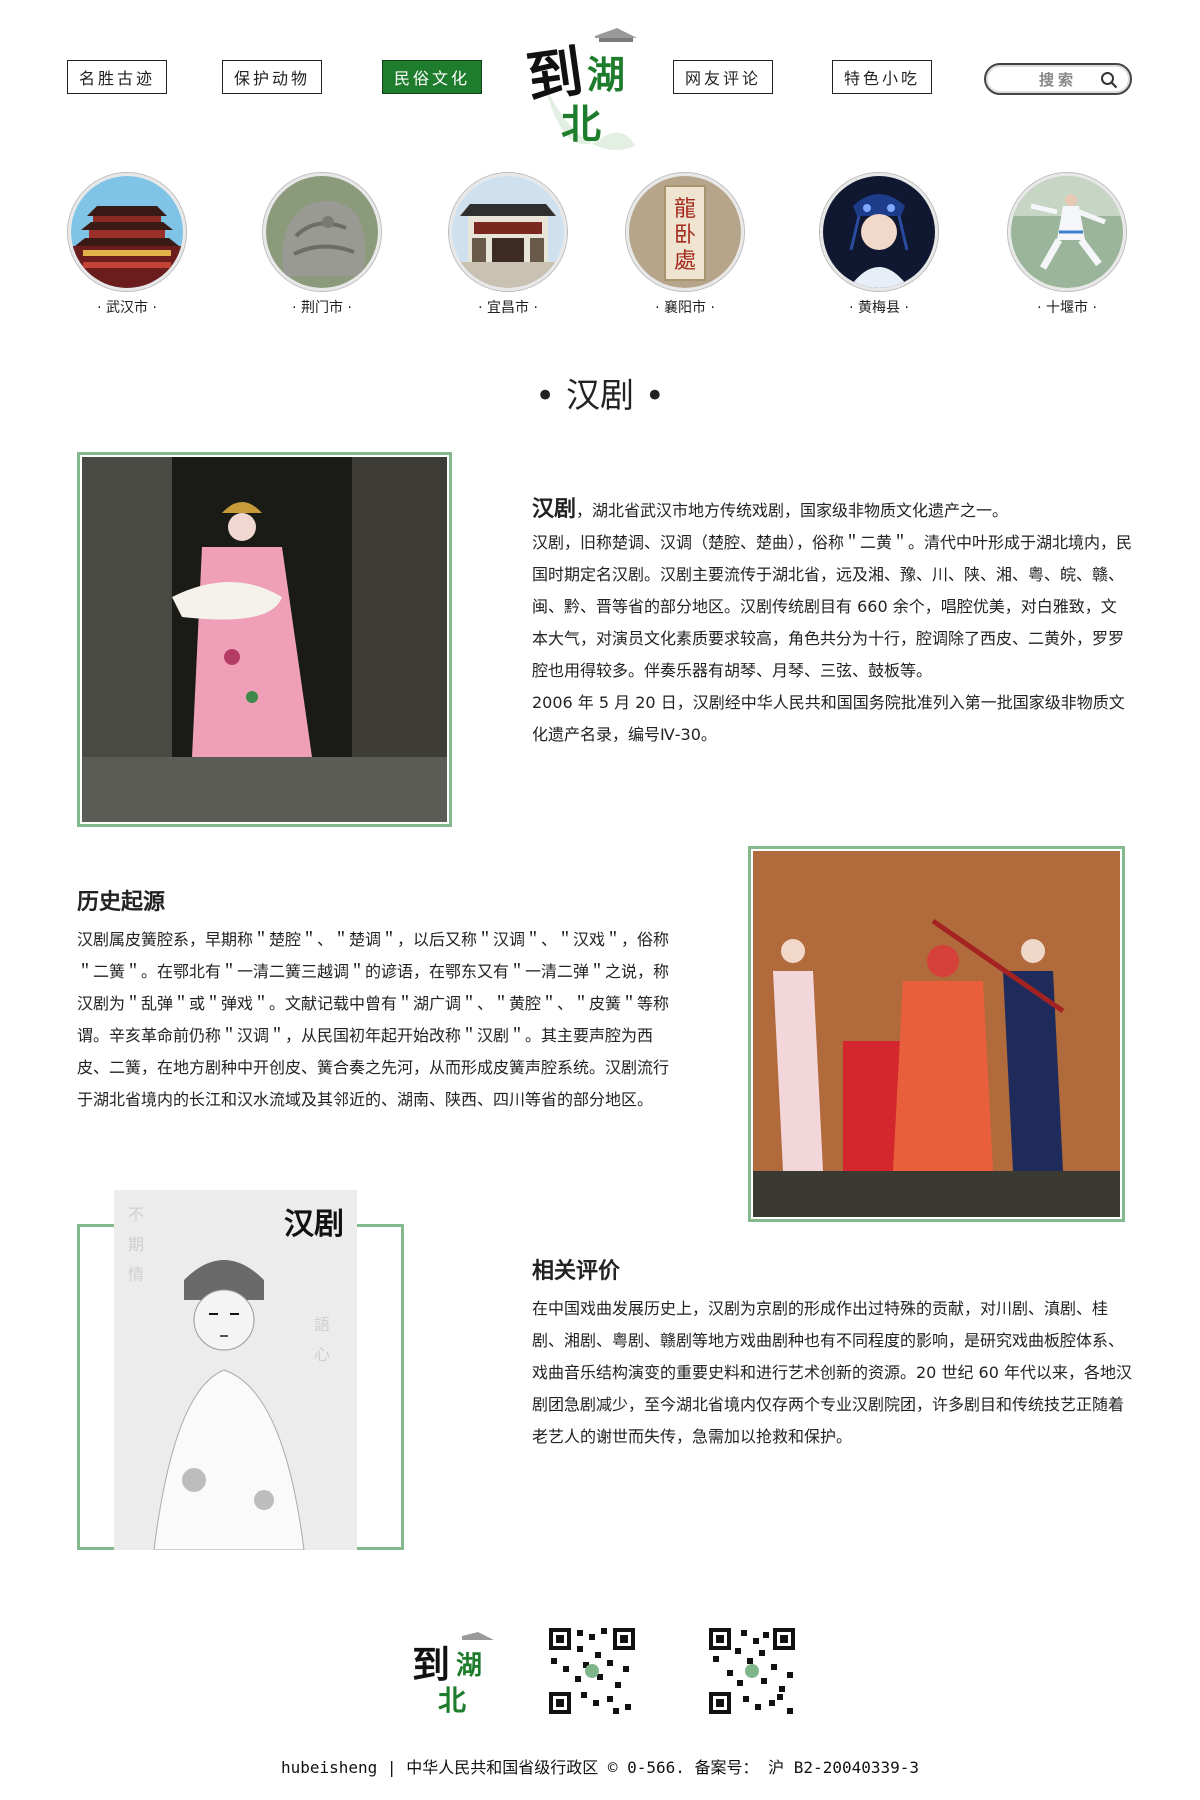  I want to click on svg-text: 到, so click(431, 1664).